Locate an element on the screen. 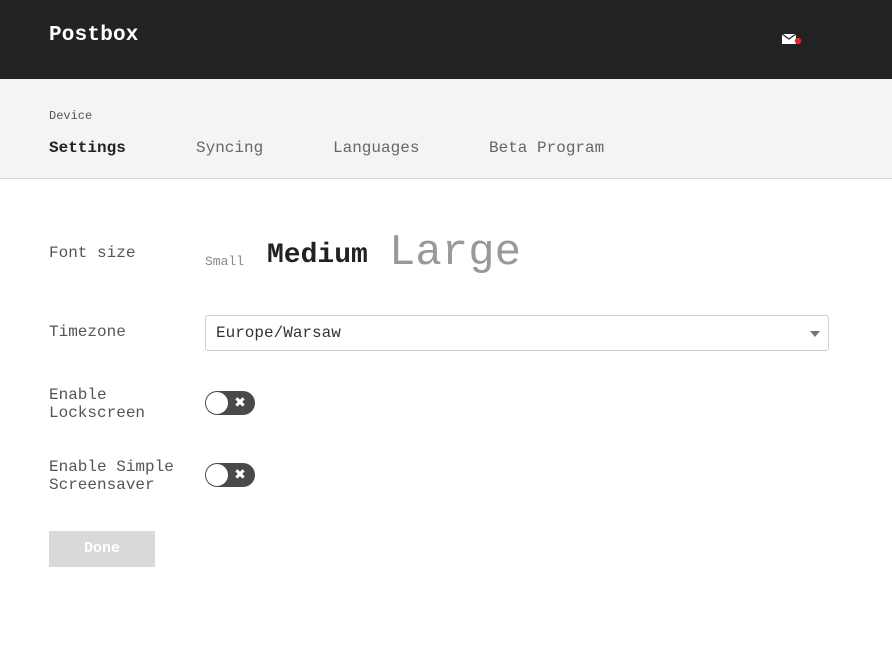  chevron-down-icon is located at coordinates (815, 334).